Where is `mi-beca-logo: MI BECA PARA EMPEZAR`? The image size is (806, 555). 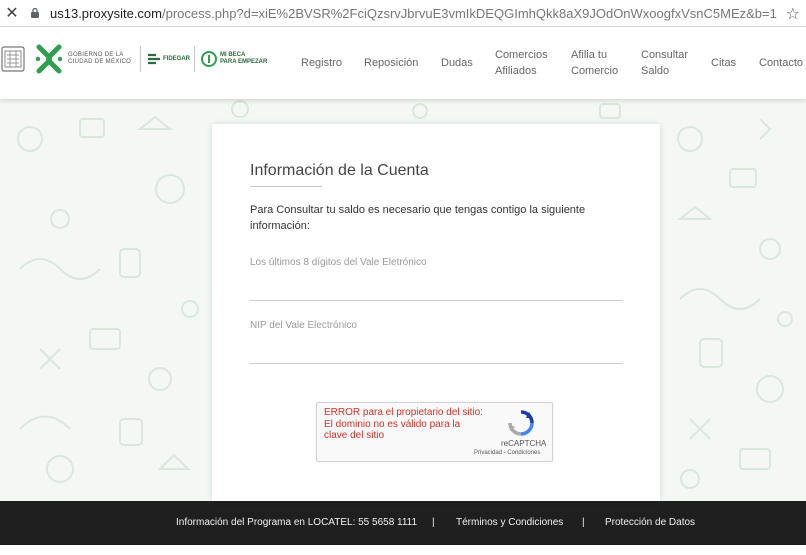
mi-beca-logo: MI BECA PARA EMPEZAR is located at coordinates (241, 59).